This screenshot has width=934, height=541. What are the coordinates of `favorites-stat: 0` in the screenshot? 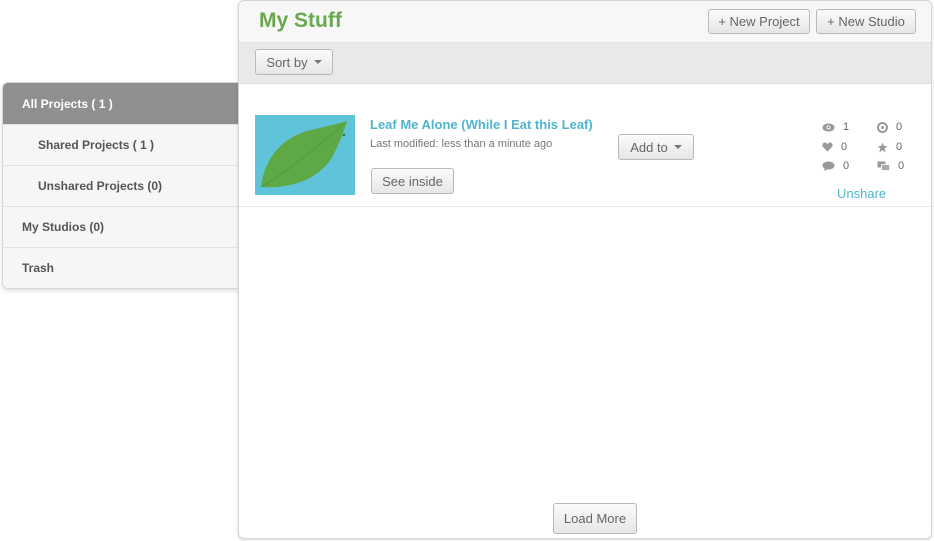 It's located at (889, 147).